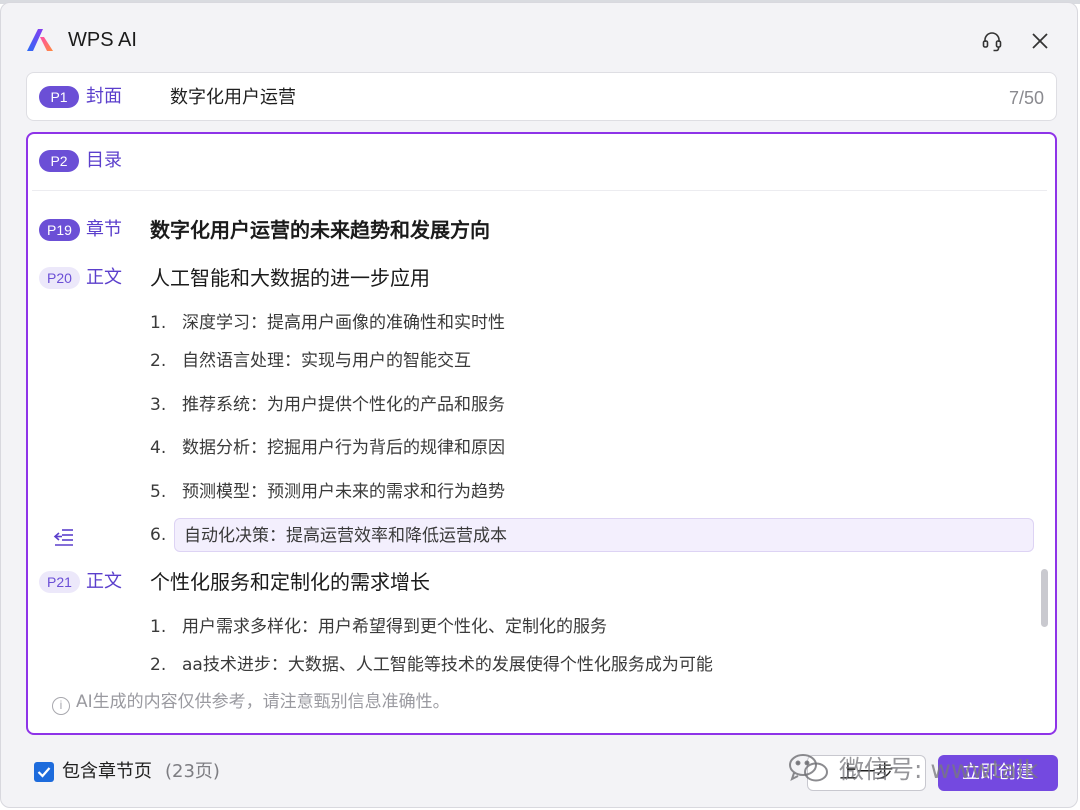 This screenshot has height=810, width=1080. I want to click on page-count: (23页), so click(192, 771).